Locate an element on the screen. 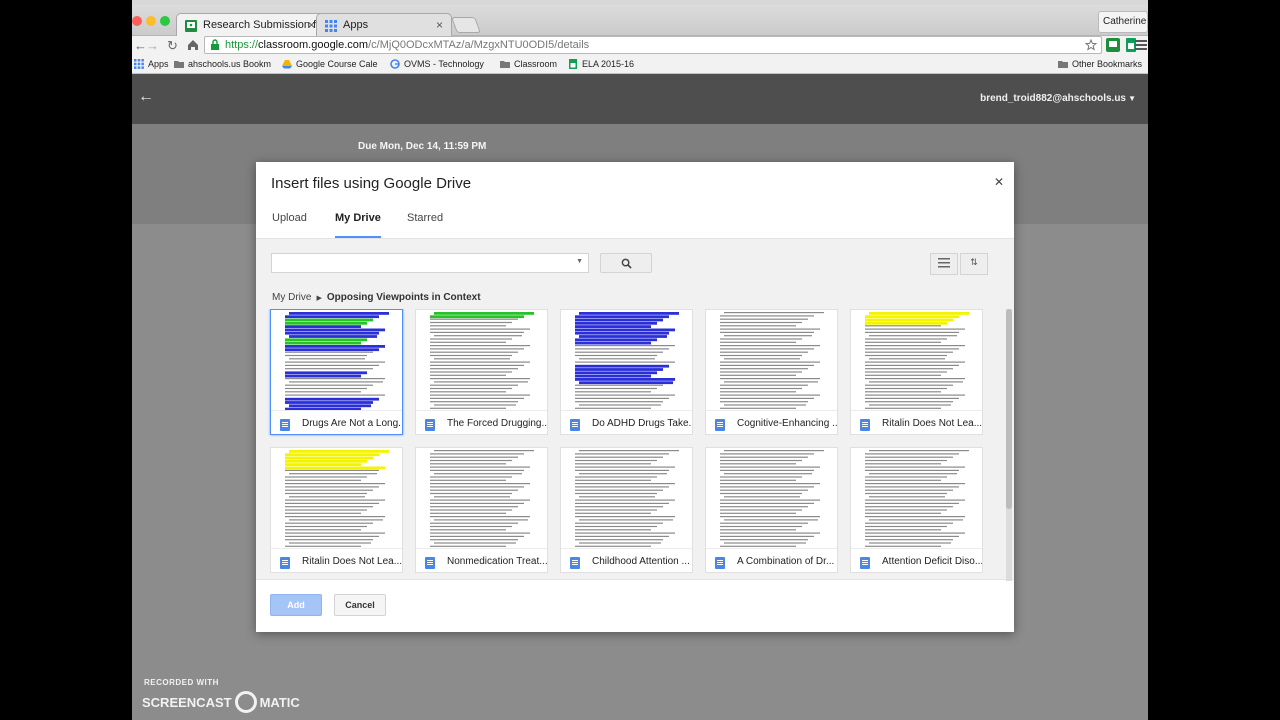  bookmark-label: OVMS - Technology is located at coordinates (444, 64).